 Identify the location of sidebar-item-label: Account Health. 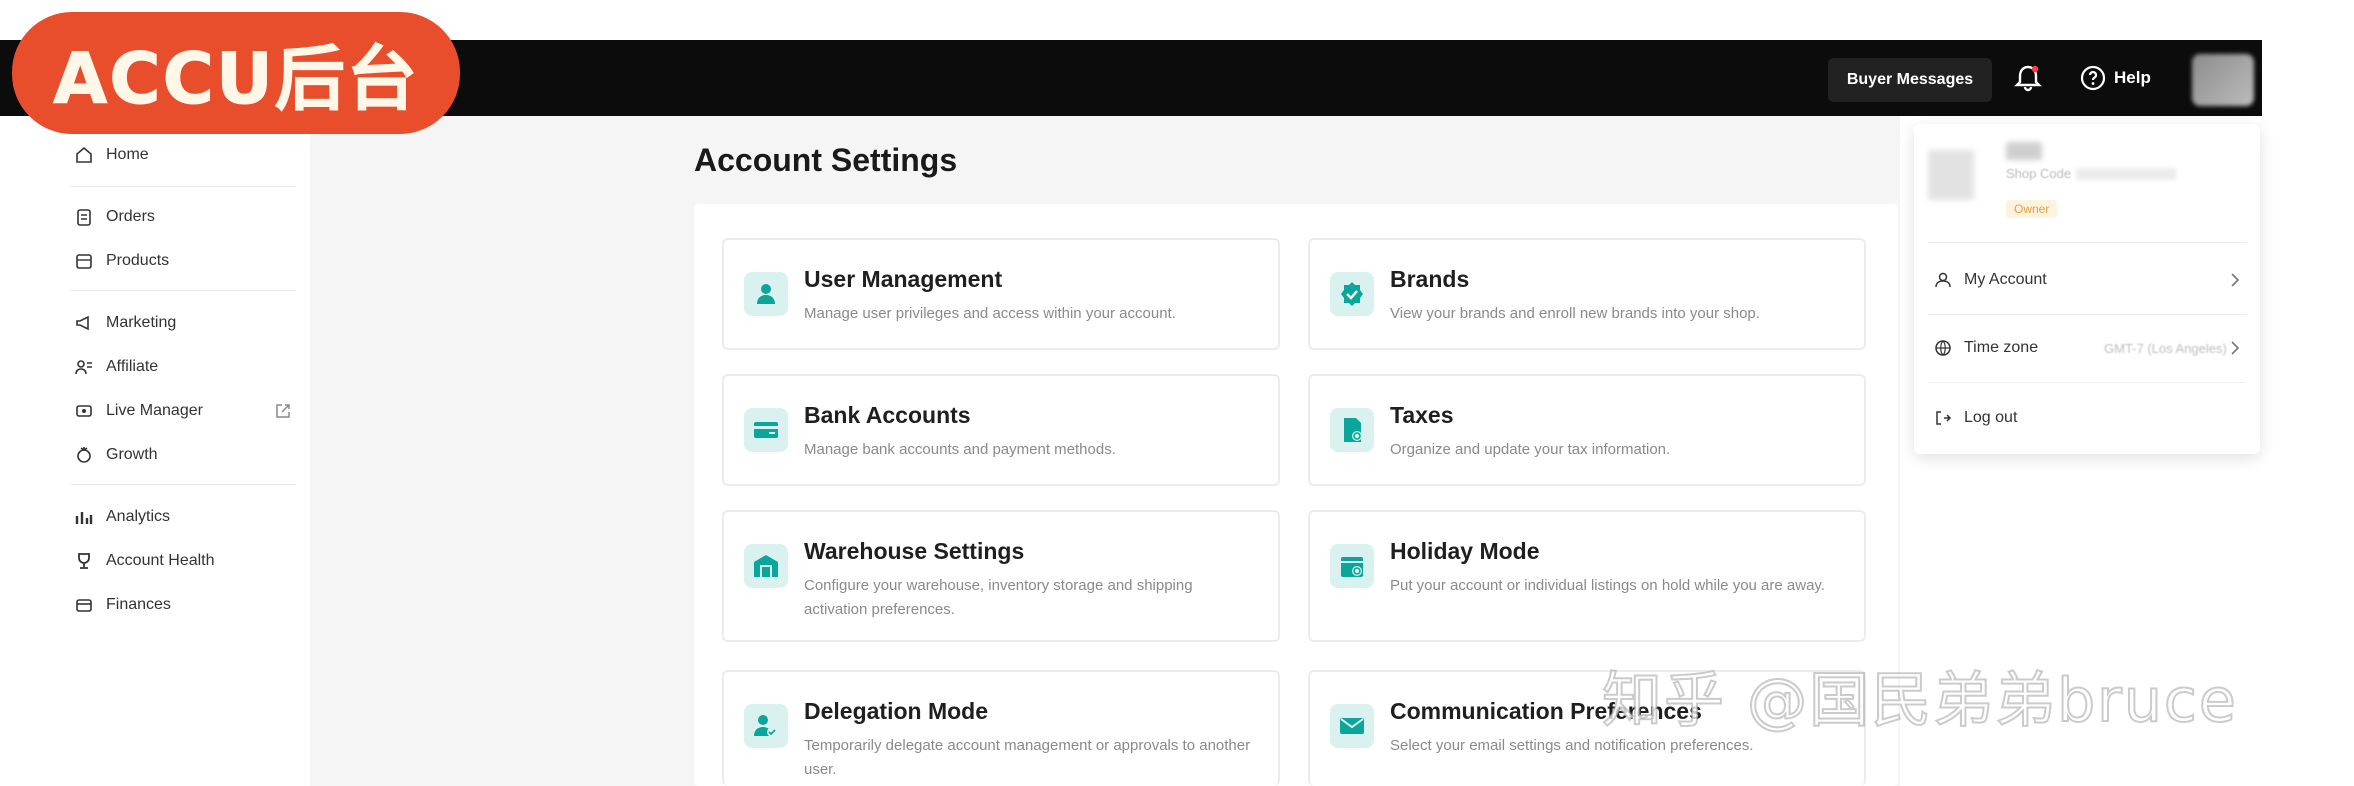
(160, 560).